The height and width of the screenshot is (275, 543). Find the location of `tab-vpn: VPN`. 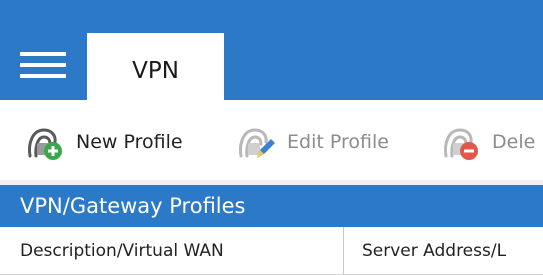

tab-vpn: VPN is located at coordinates (155, 66).